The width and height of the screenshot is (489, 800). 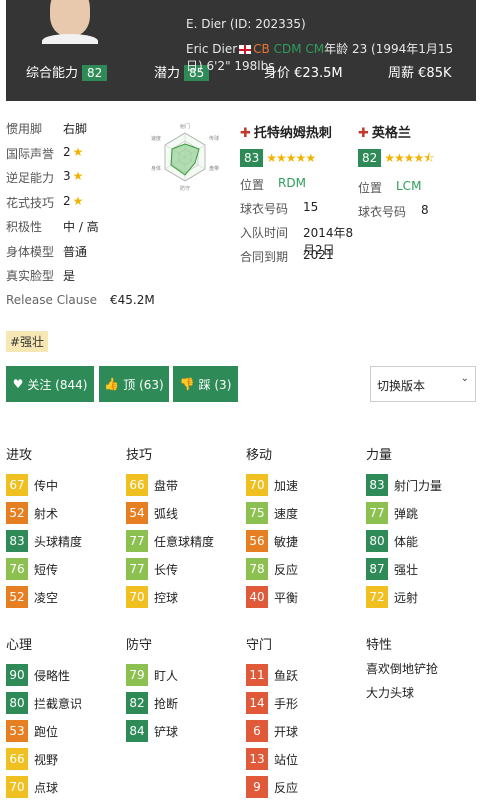 I want to click on value-stat: 身价 €23.5M, so click(x=303, y=71).